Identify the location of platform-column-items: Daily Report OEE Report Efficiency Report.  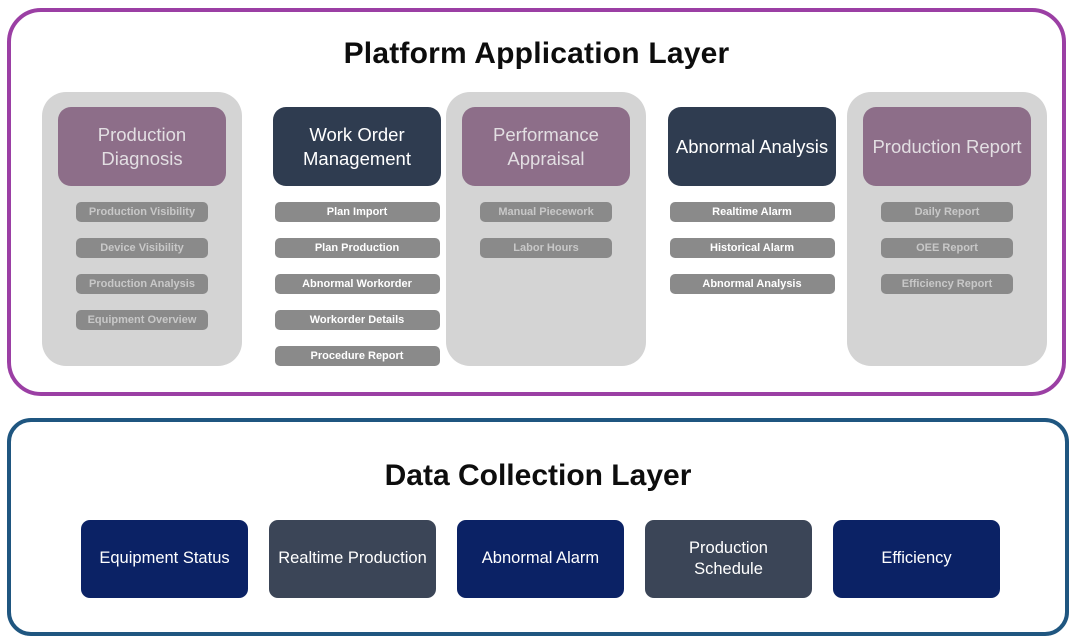
(947, 256).